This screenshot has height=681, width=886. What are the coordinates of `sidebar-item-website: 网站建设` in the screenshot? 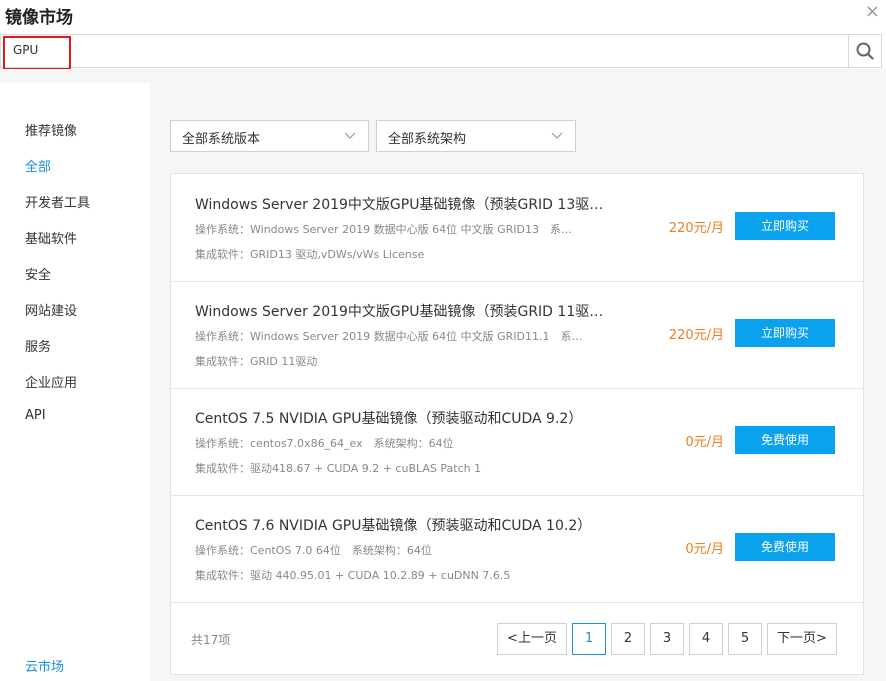 It's located at (51, 309).